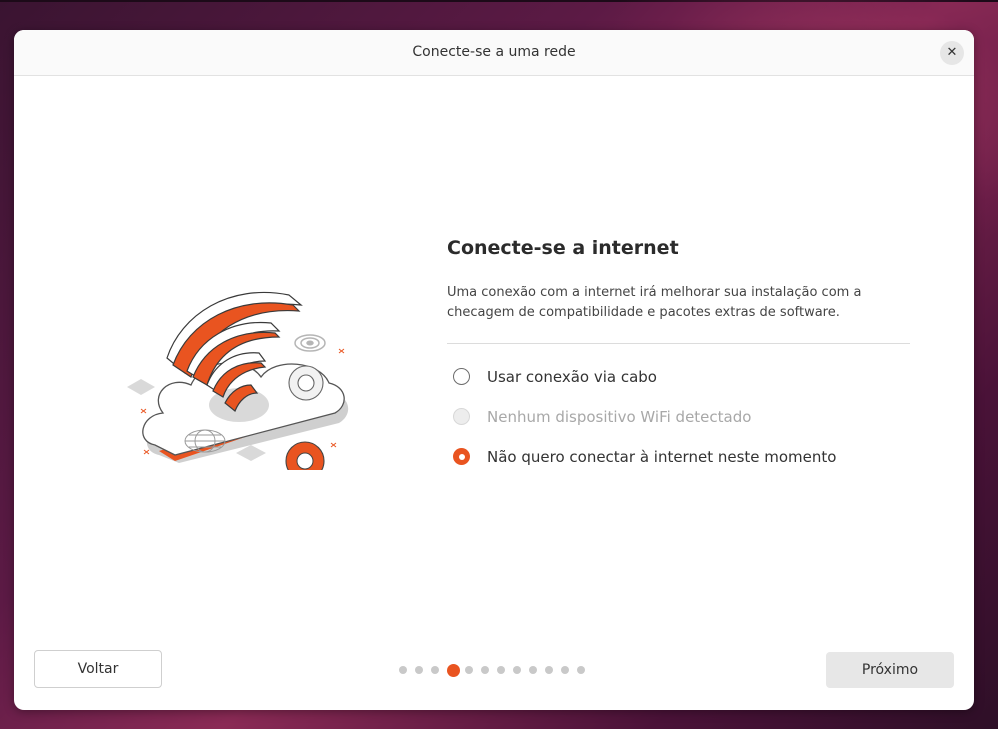  I want to click on page-heading: Conecte-se a internet, so click(563, 248).